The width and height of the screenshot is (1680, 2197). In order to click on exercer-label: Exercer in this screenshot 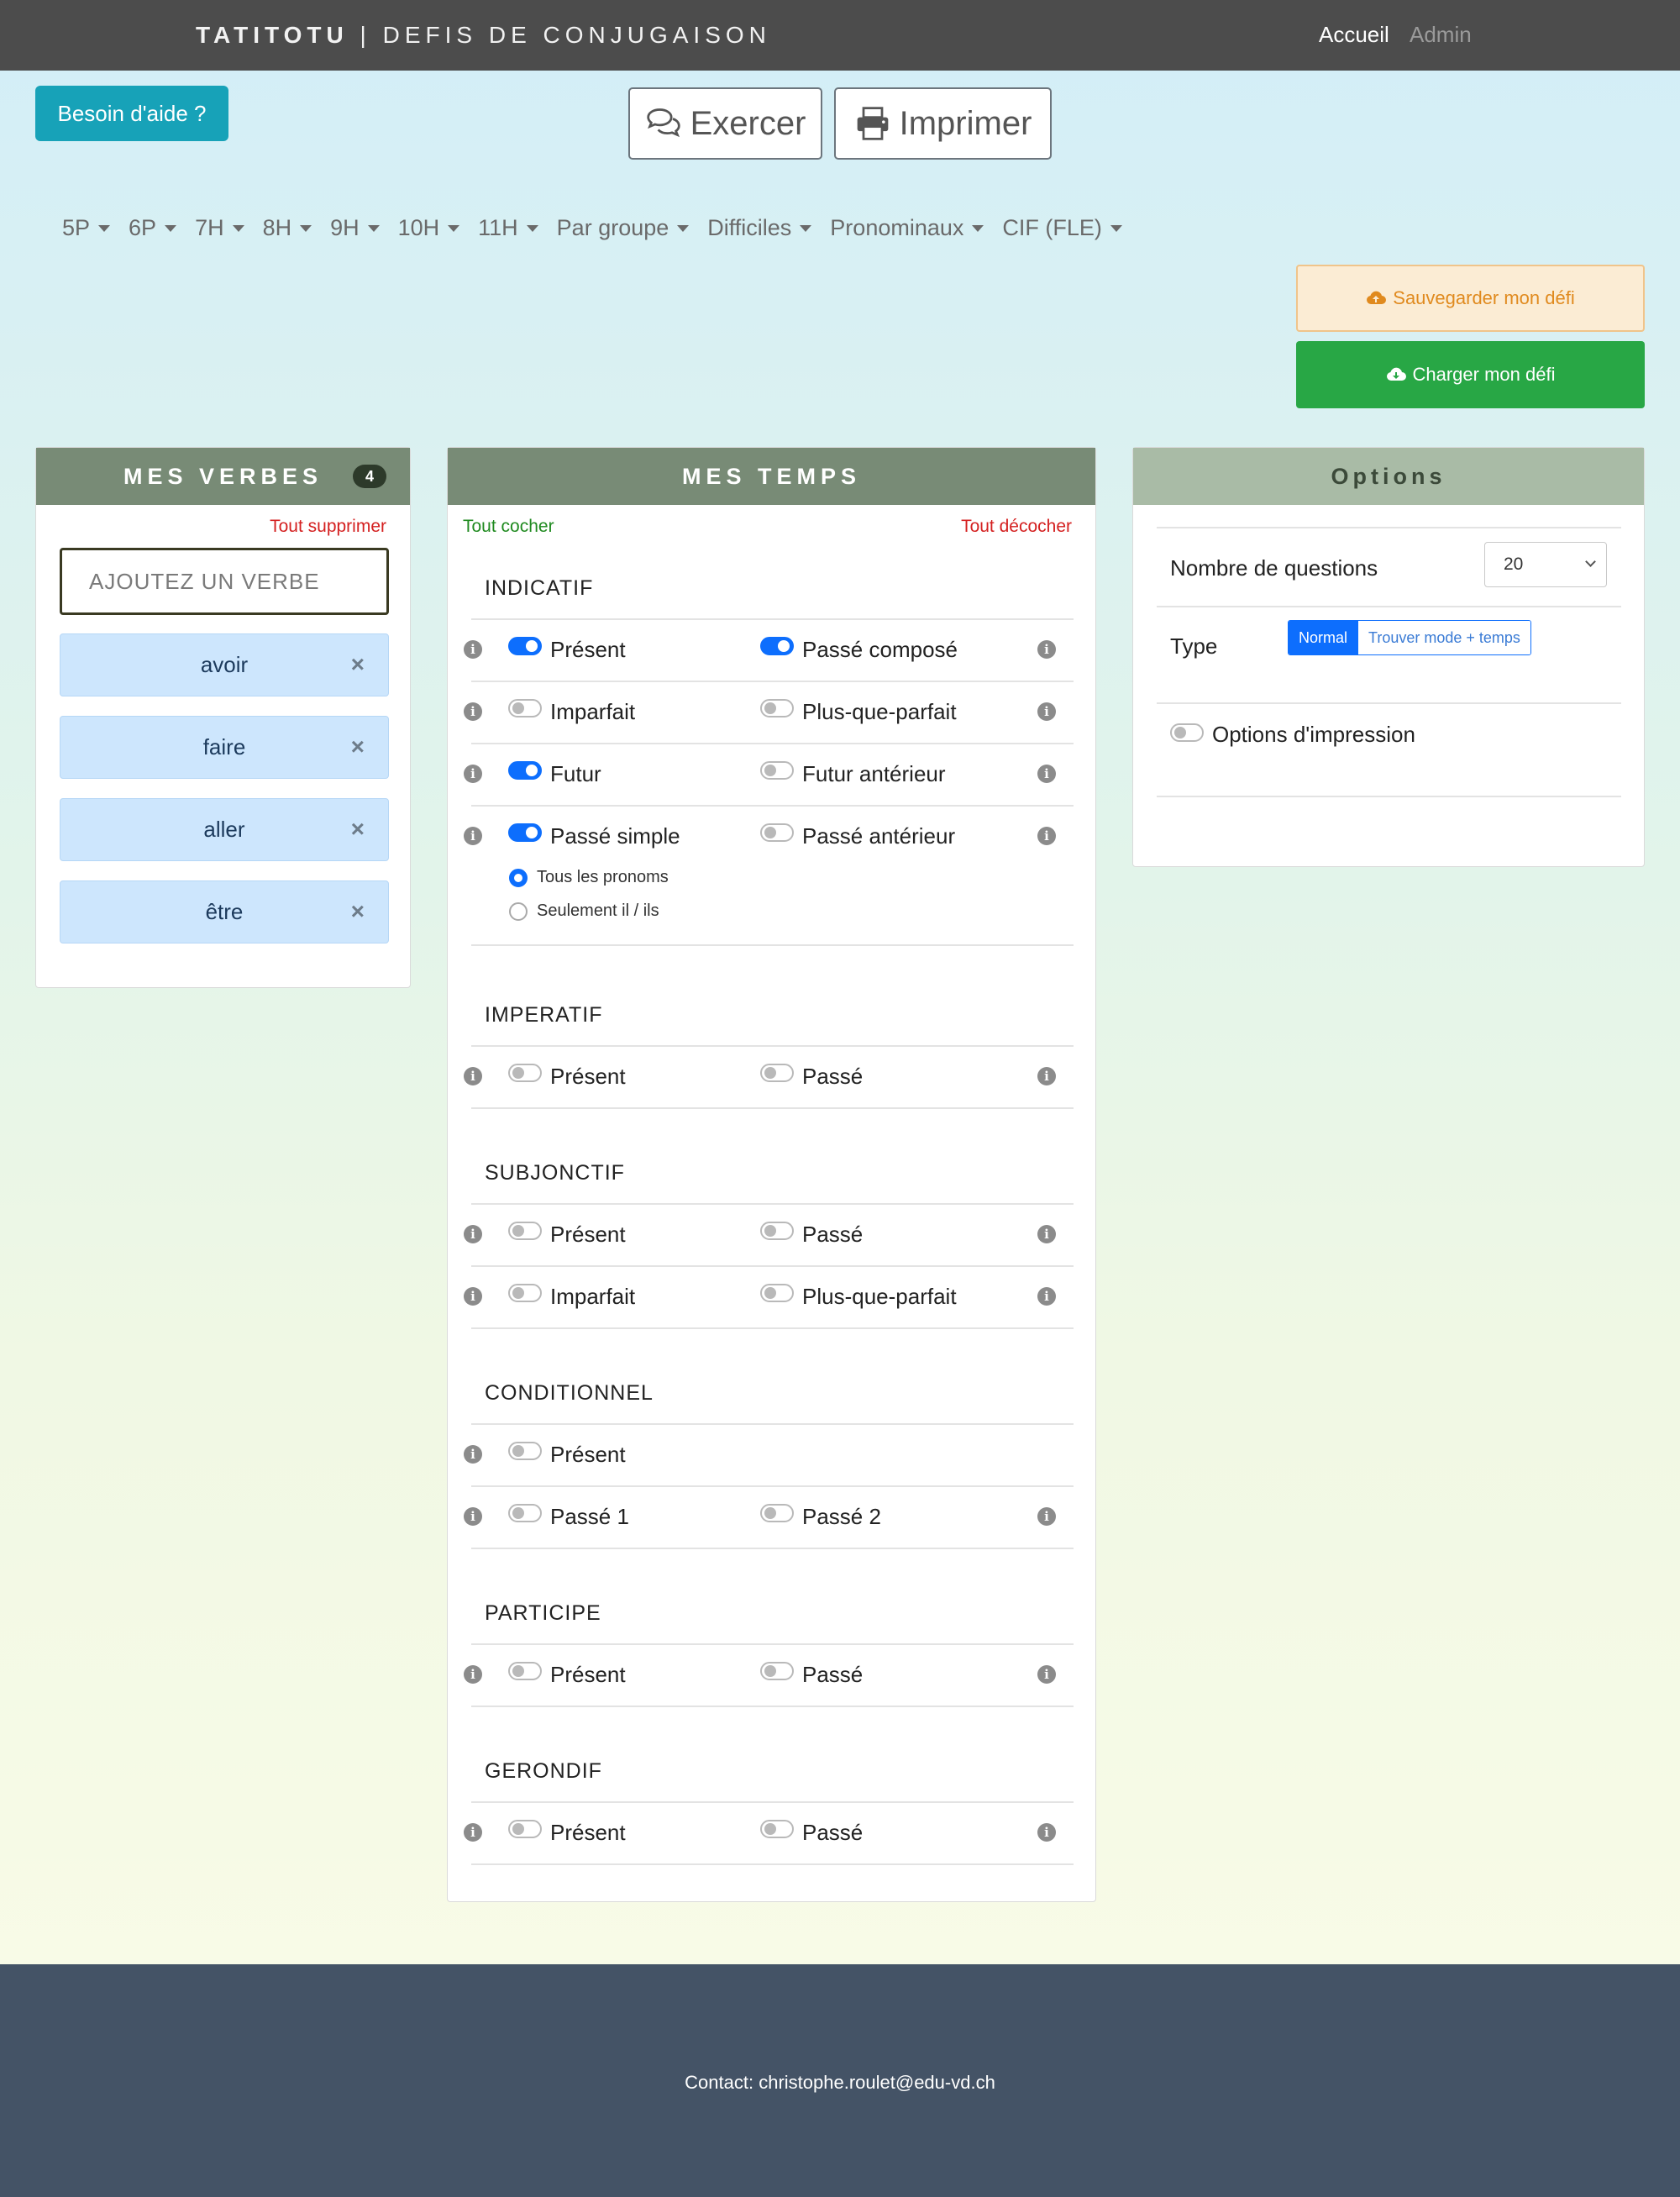, I will do `click(748, 123)`.